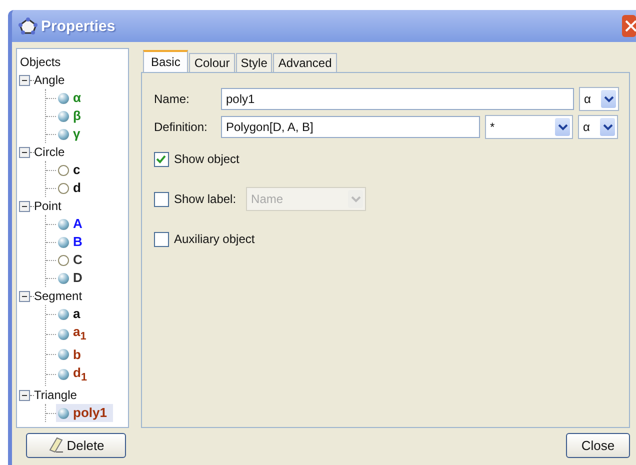 Image resolution: width=636 pixels, height=465 pixels. What do you see at coordinates (254, 62) in the screenshot?
I see `tab: Style` at bounding box center [254, 62].